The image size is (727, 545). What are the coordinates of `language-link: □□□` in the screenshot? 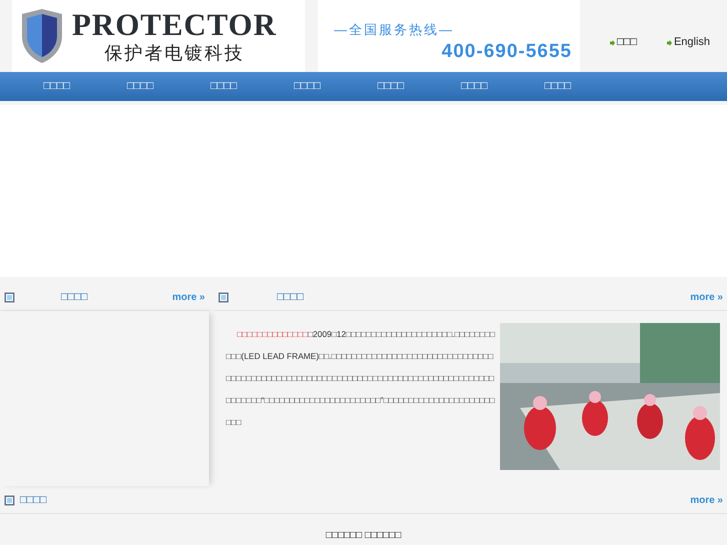 It's located at (623, 42).